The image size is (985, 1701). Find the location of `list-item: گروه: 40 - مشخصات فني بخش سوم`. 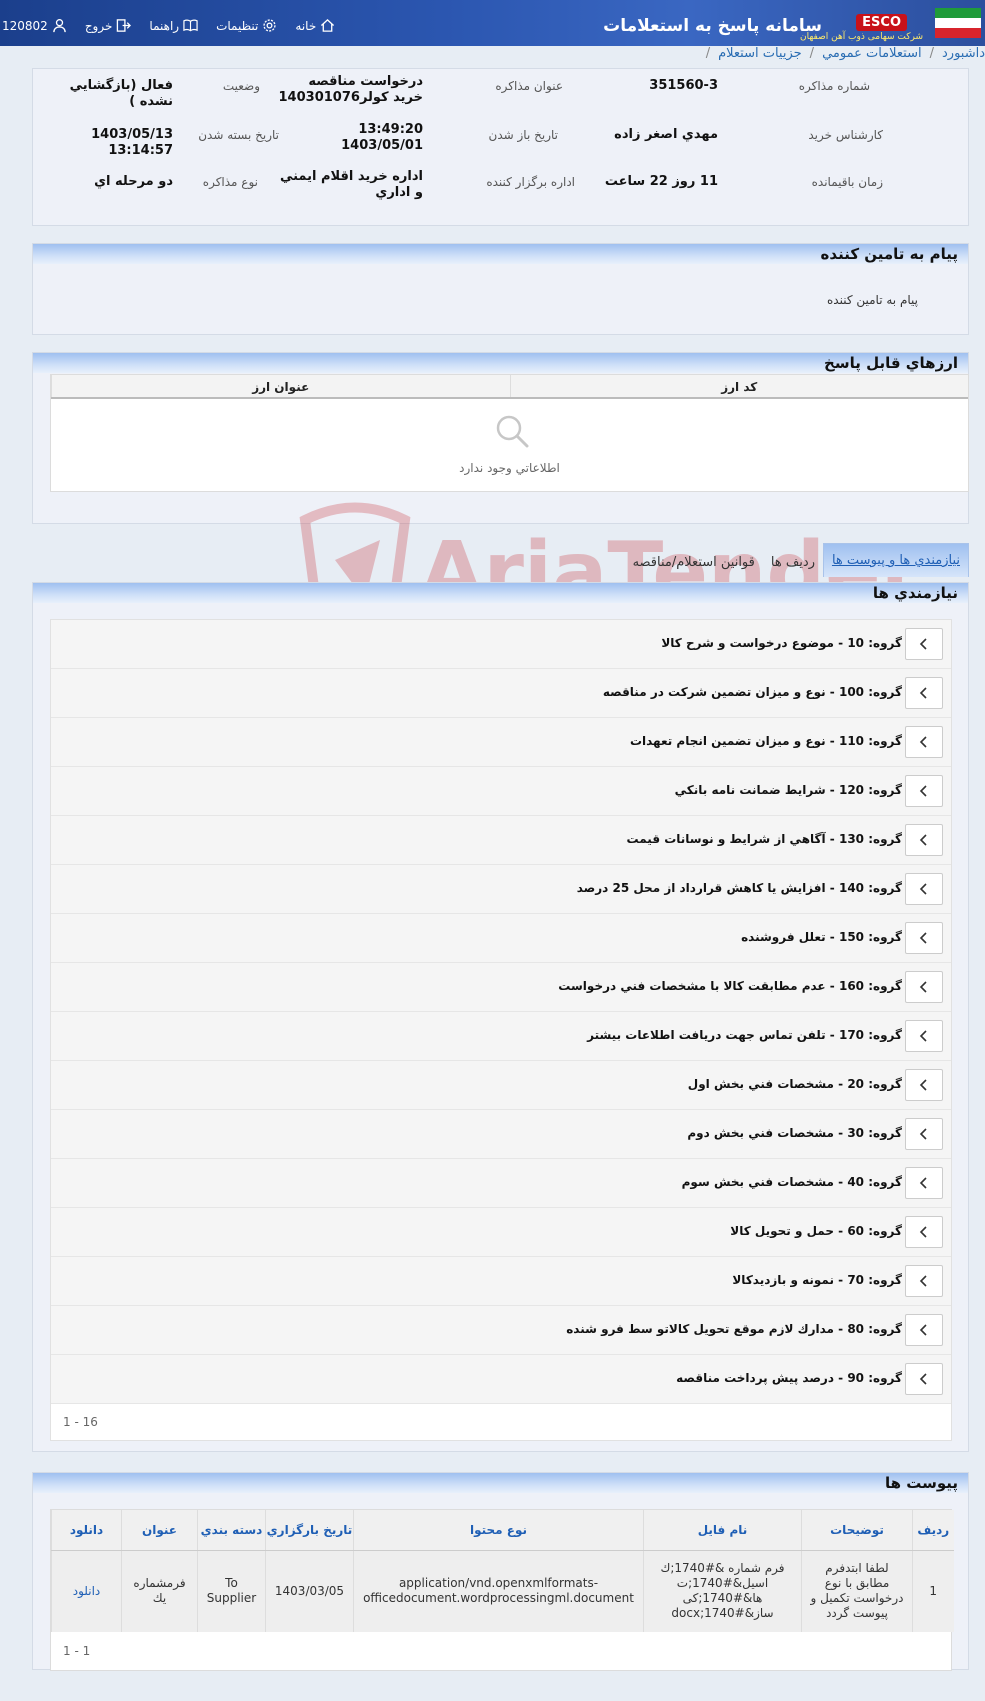

list-item: گروه: 40 - مشخصات فني بخش سوم is located at coordinates (501, 1183).